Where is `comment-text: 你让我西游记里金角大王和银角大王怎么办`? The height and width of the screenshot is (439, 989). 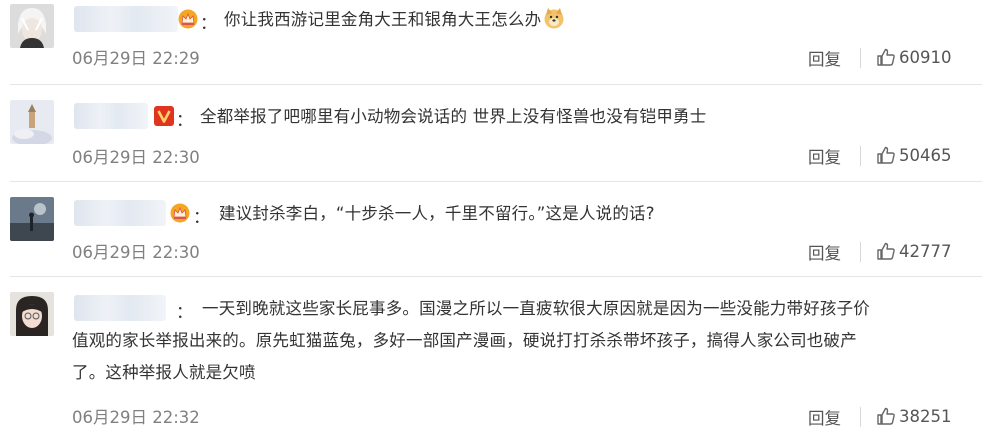 comment-text: 你让我西游记里金角大王和银角大王怎么办 is located at coordinates (394, 20).